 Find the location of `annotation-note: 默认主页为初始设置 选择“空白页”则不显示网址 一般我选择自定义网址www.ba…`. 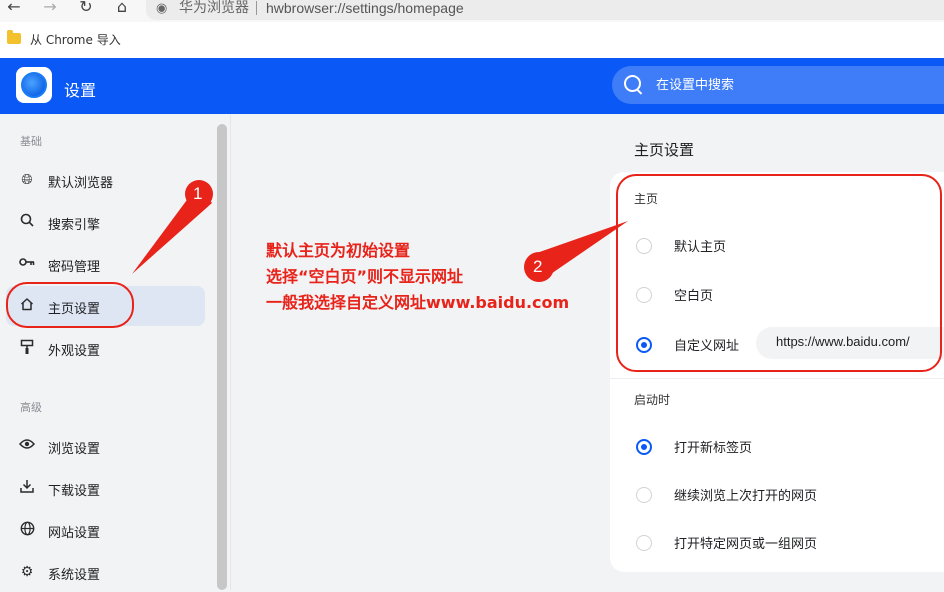

annotation-note: 默认主页为初始设置 选择“空白页”则不显示网址 一般我选择自定义网址www.ba… is located at coordinates (417, 277).